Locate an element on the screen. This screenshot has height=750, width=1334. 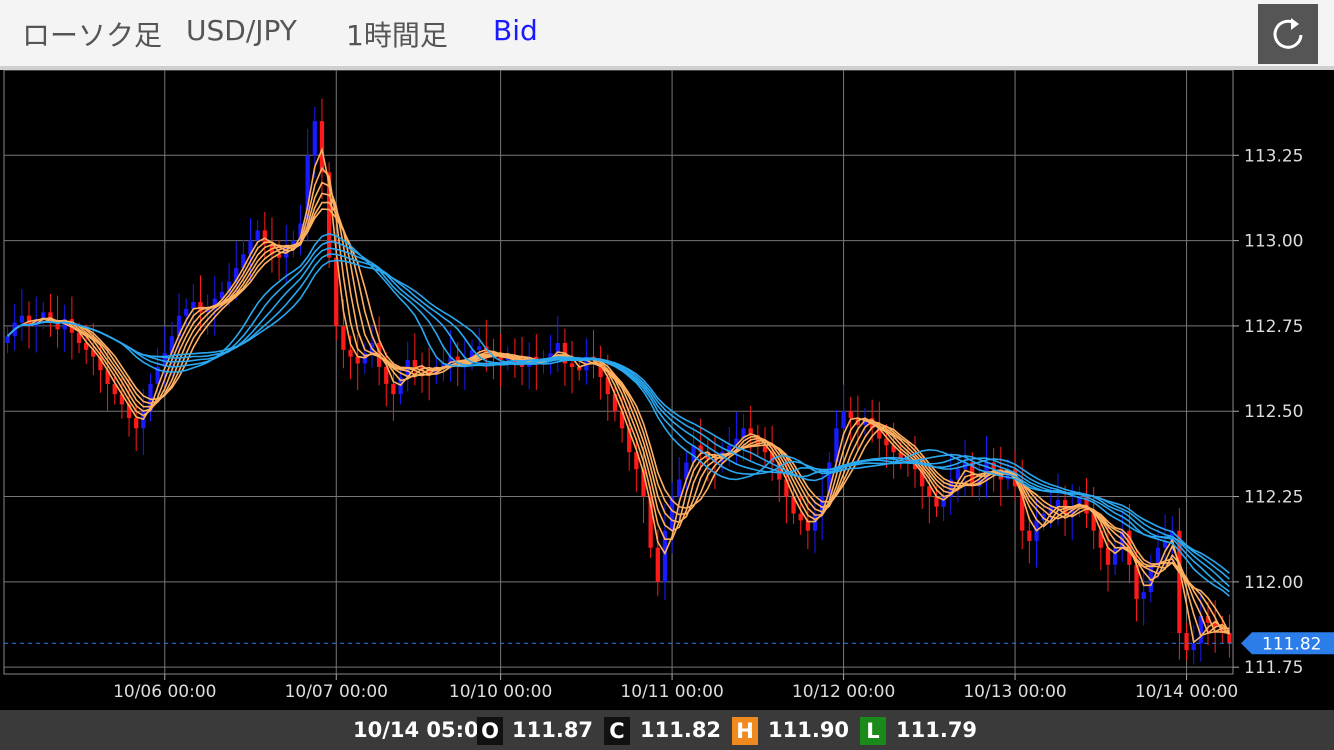
x-tick-label: 10/13 00:00 is located at coordinates (1014, 692).